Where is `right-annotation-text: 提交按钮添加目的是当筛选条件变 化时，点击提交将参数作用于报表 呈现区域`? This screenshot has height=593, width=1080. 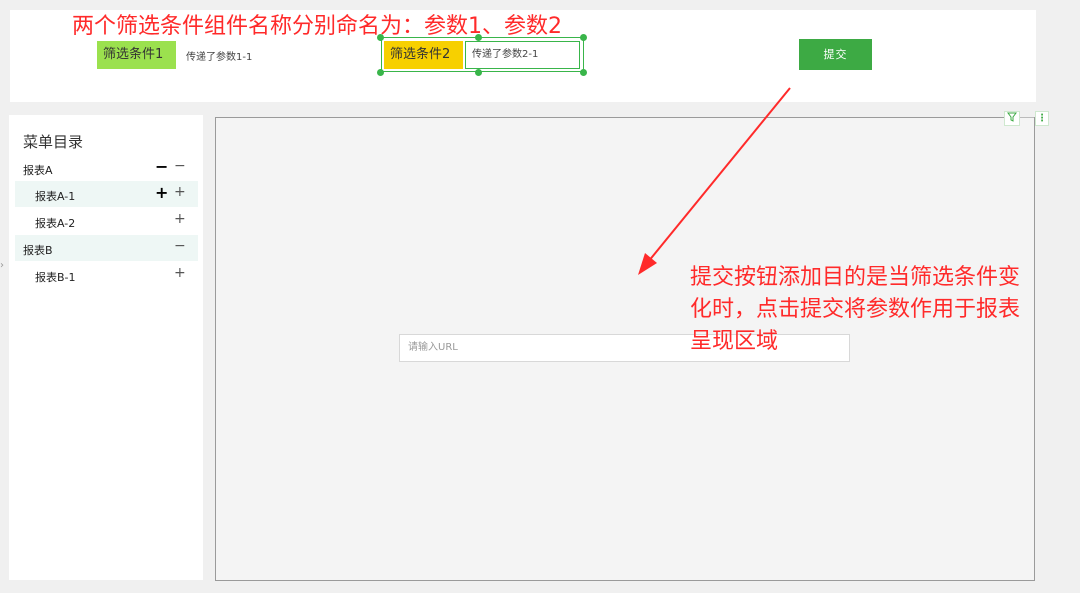
right-annotation-text: 提交按钮添加目的是当筛选条件变 化时，点击提交将参数作用于报表 呈现区域 is located at coordinates (882, 310).